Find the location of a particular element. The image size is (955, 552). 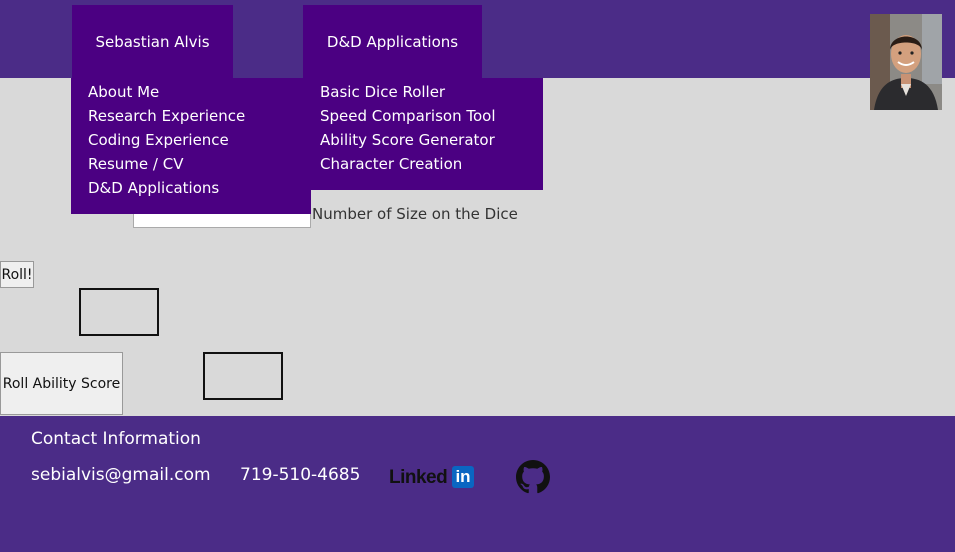

roll-result-box is located at coordinates (119, 312).